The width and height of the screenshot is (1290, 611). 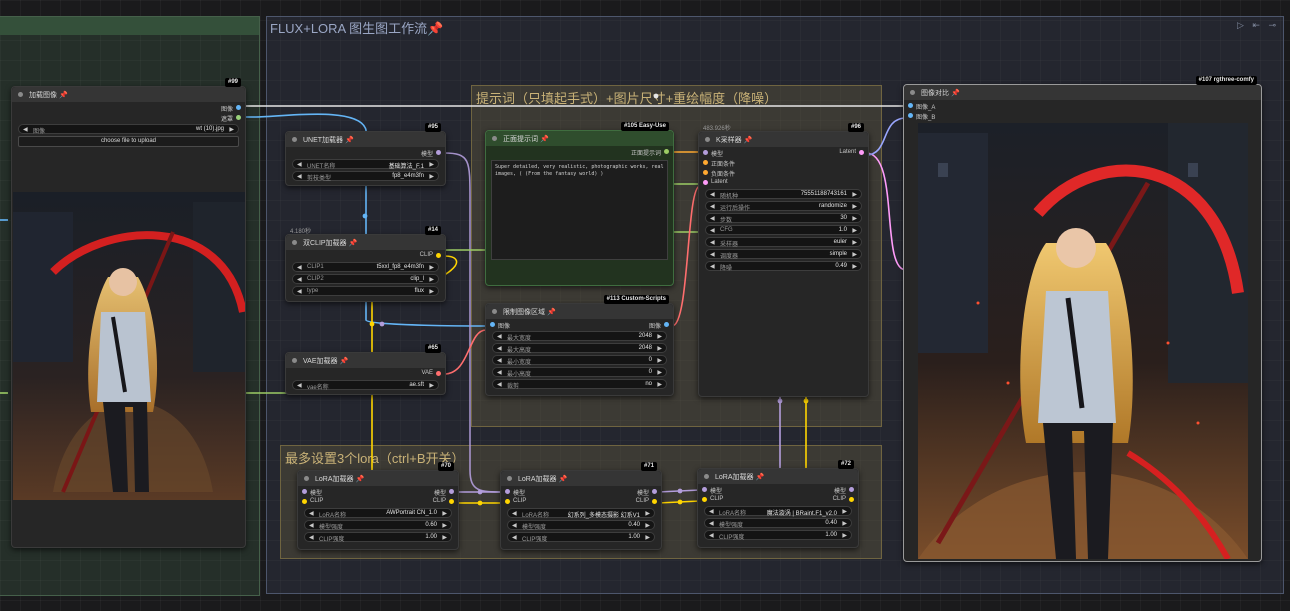 What do you see at coordinates (783, 182) in the screenshot?
I see `input-latent: Latent` at bounding box center [783, 182].